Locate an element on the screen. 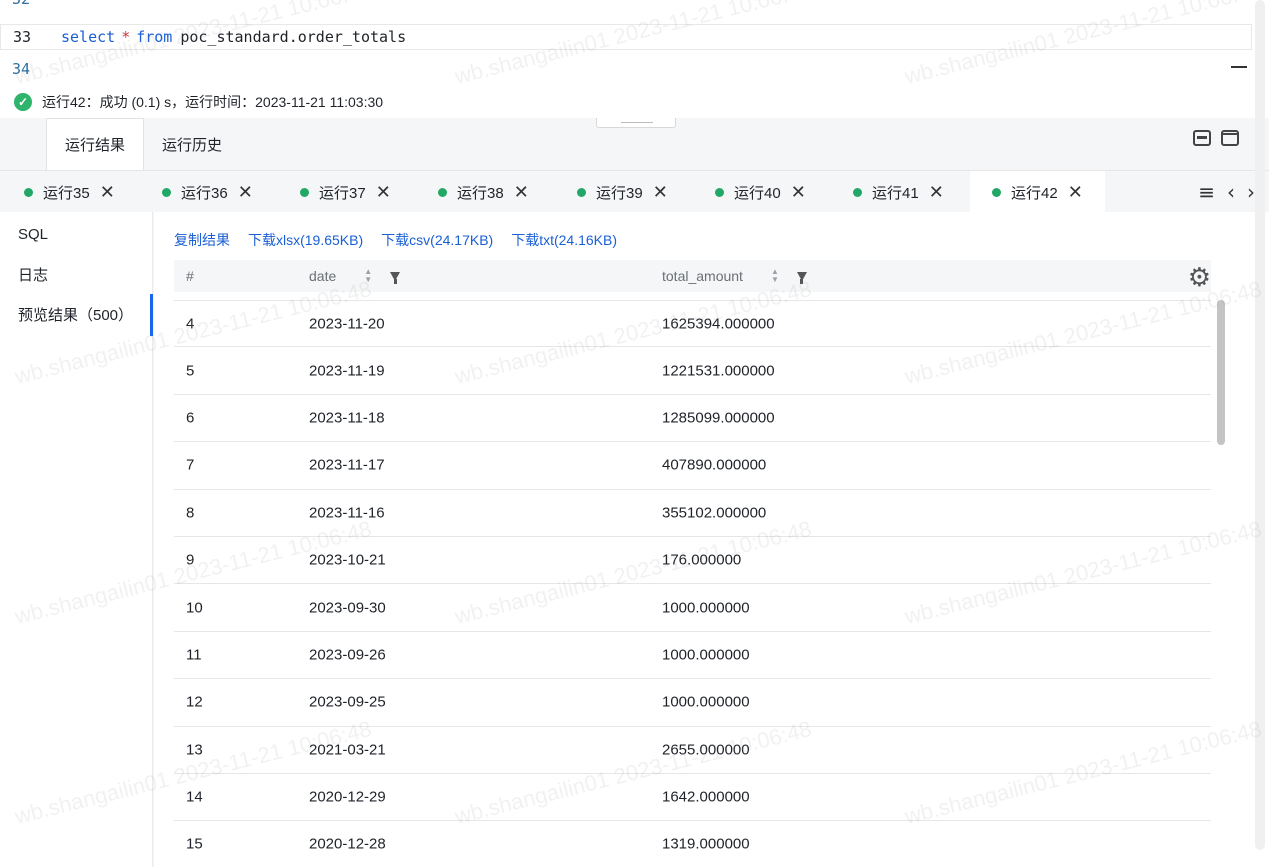  run-tab-41: 运行41 ✕ is located at coordinates (898, 192).